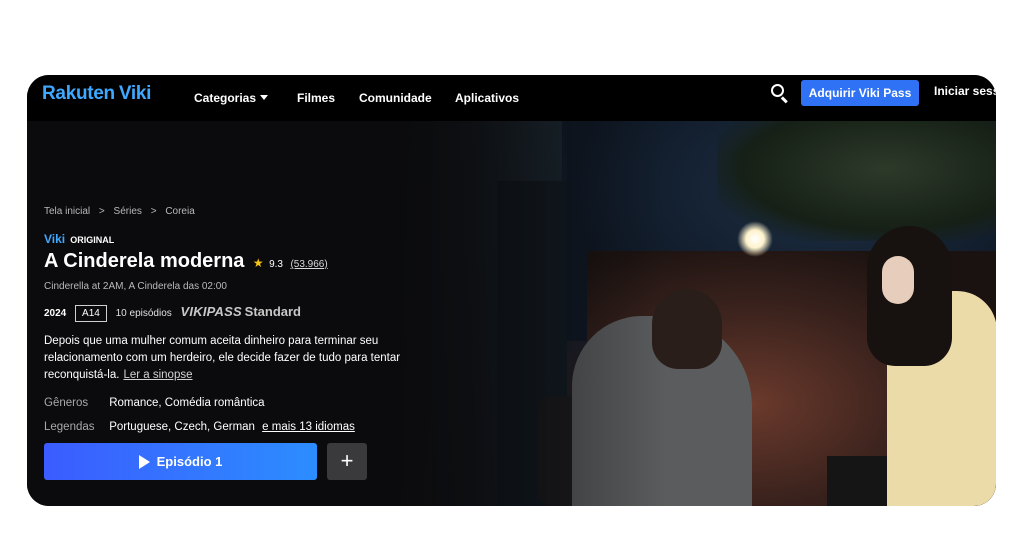 Image resolution: width=1024 pixels, height=536 pixels. Describe the element at coordinates (258, 263) in the screenshot. I see `star-icon: ★` at that location.